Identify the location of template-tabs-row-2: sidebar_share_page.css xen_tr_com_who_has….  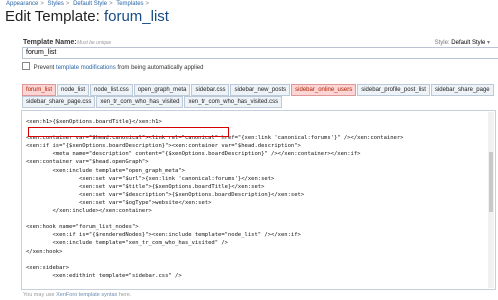
(152, 102).